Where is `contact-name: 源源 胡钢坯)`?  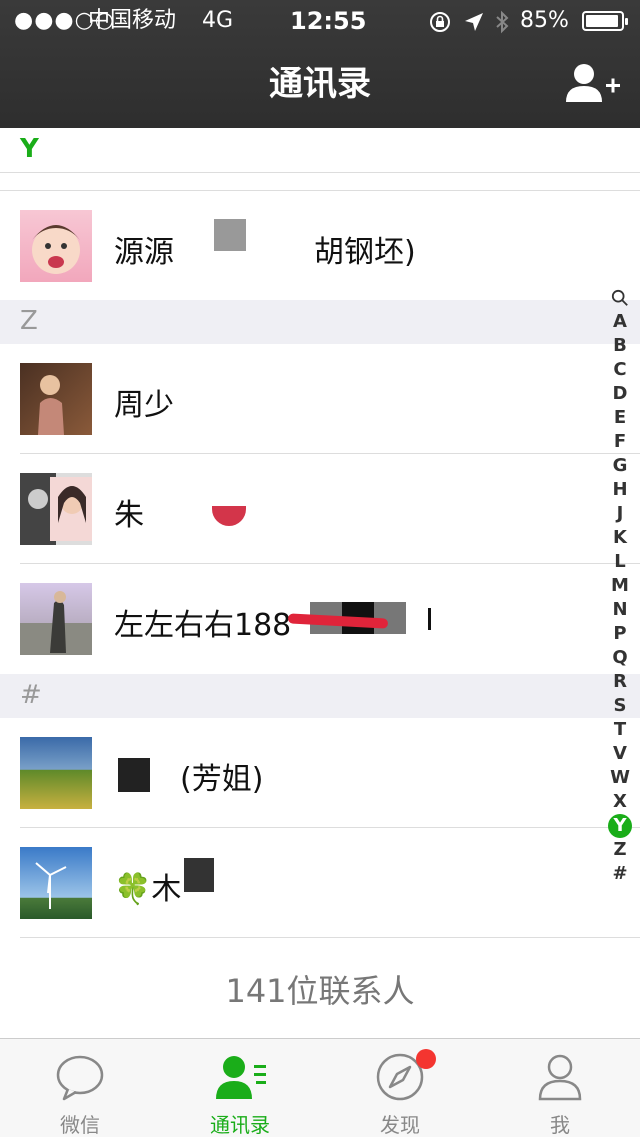 contact-name: 源源 胡钢坯) is located at coordinates (265, 252).